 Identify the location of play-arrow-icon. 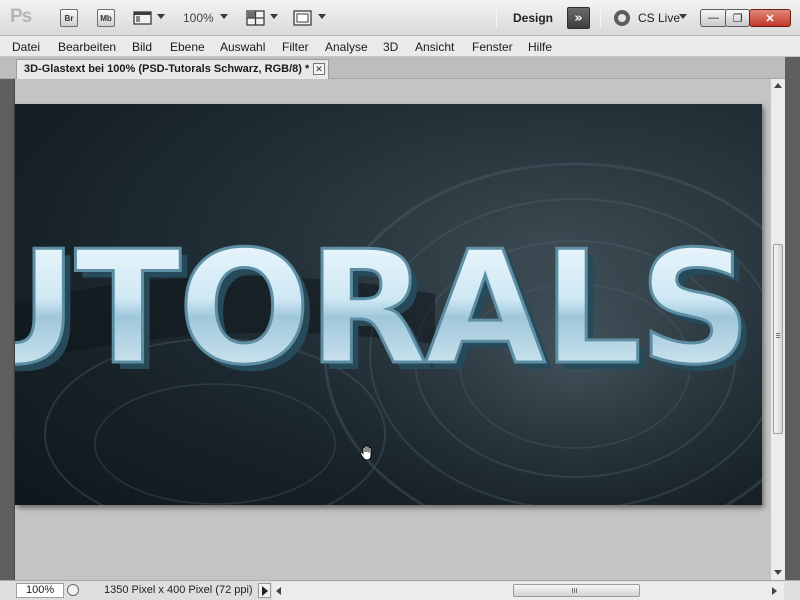
(265, 591).